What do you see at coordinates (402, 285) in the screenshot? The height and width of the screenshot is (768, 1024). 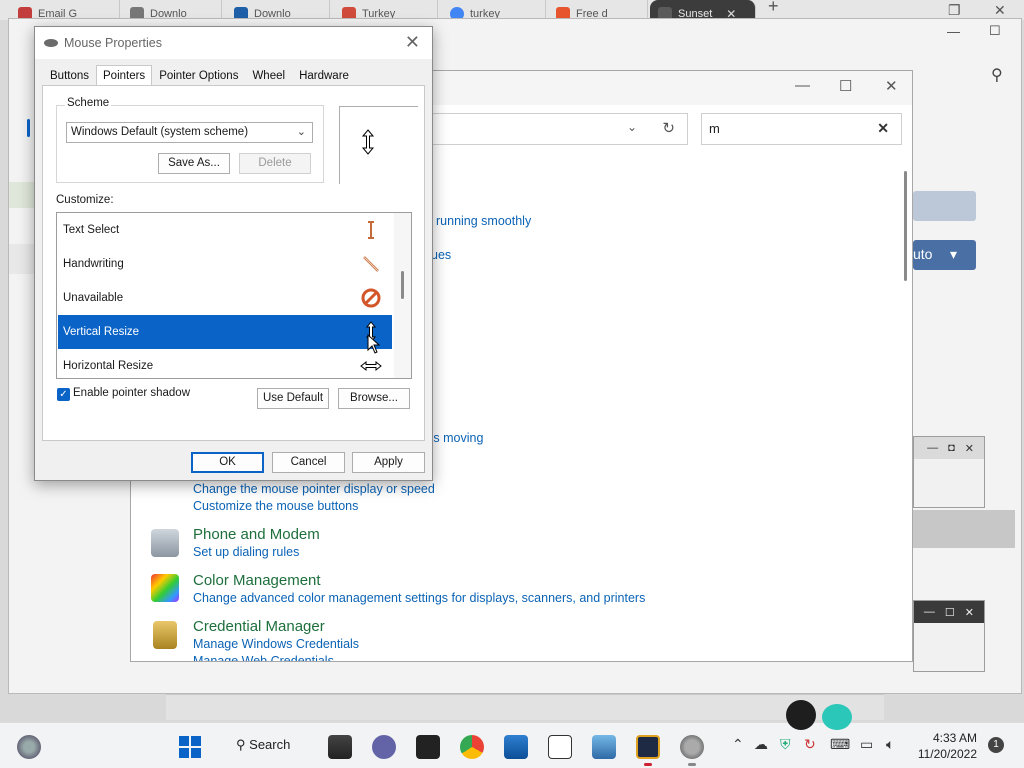 I see `list-scrollbar-thumb` at bounding box center [402, 285].